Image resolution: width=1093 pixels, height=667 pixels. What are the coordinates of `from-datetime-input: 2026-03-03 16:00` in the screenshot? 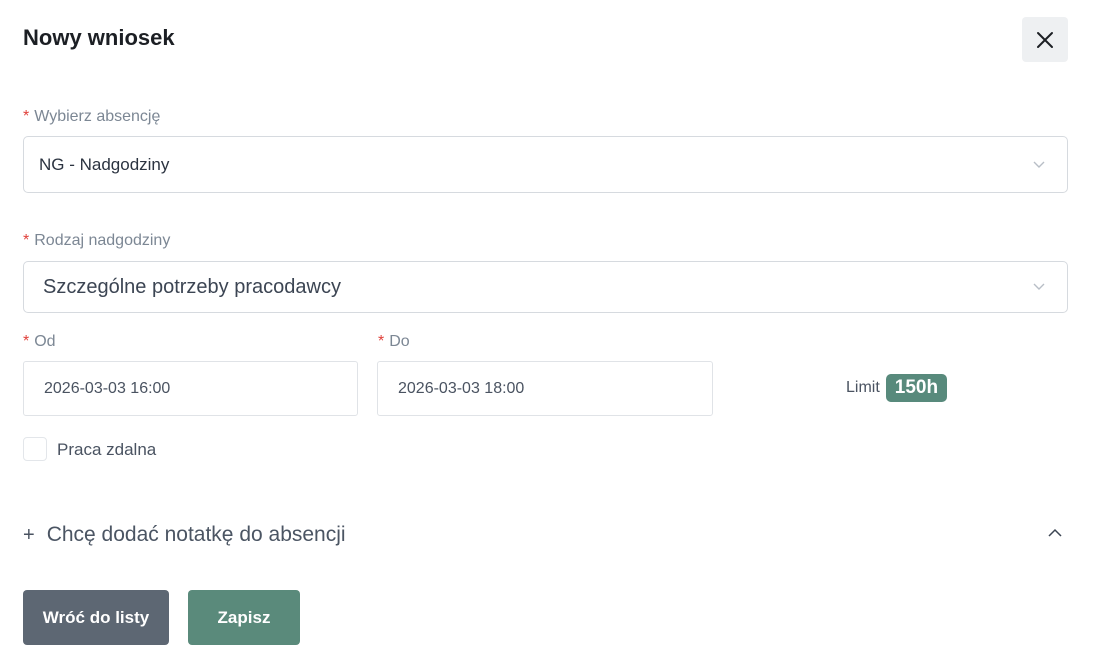 It's located at (190, 388).